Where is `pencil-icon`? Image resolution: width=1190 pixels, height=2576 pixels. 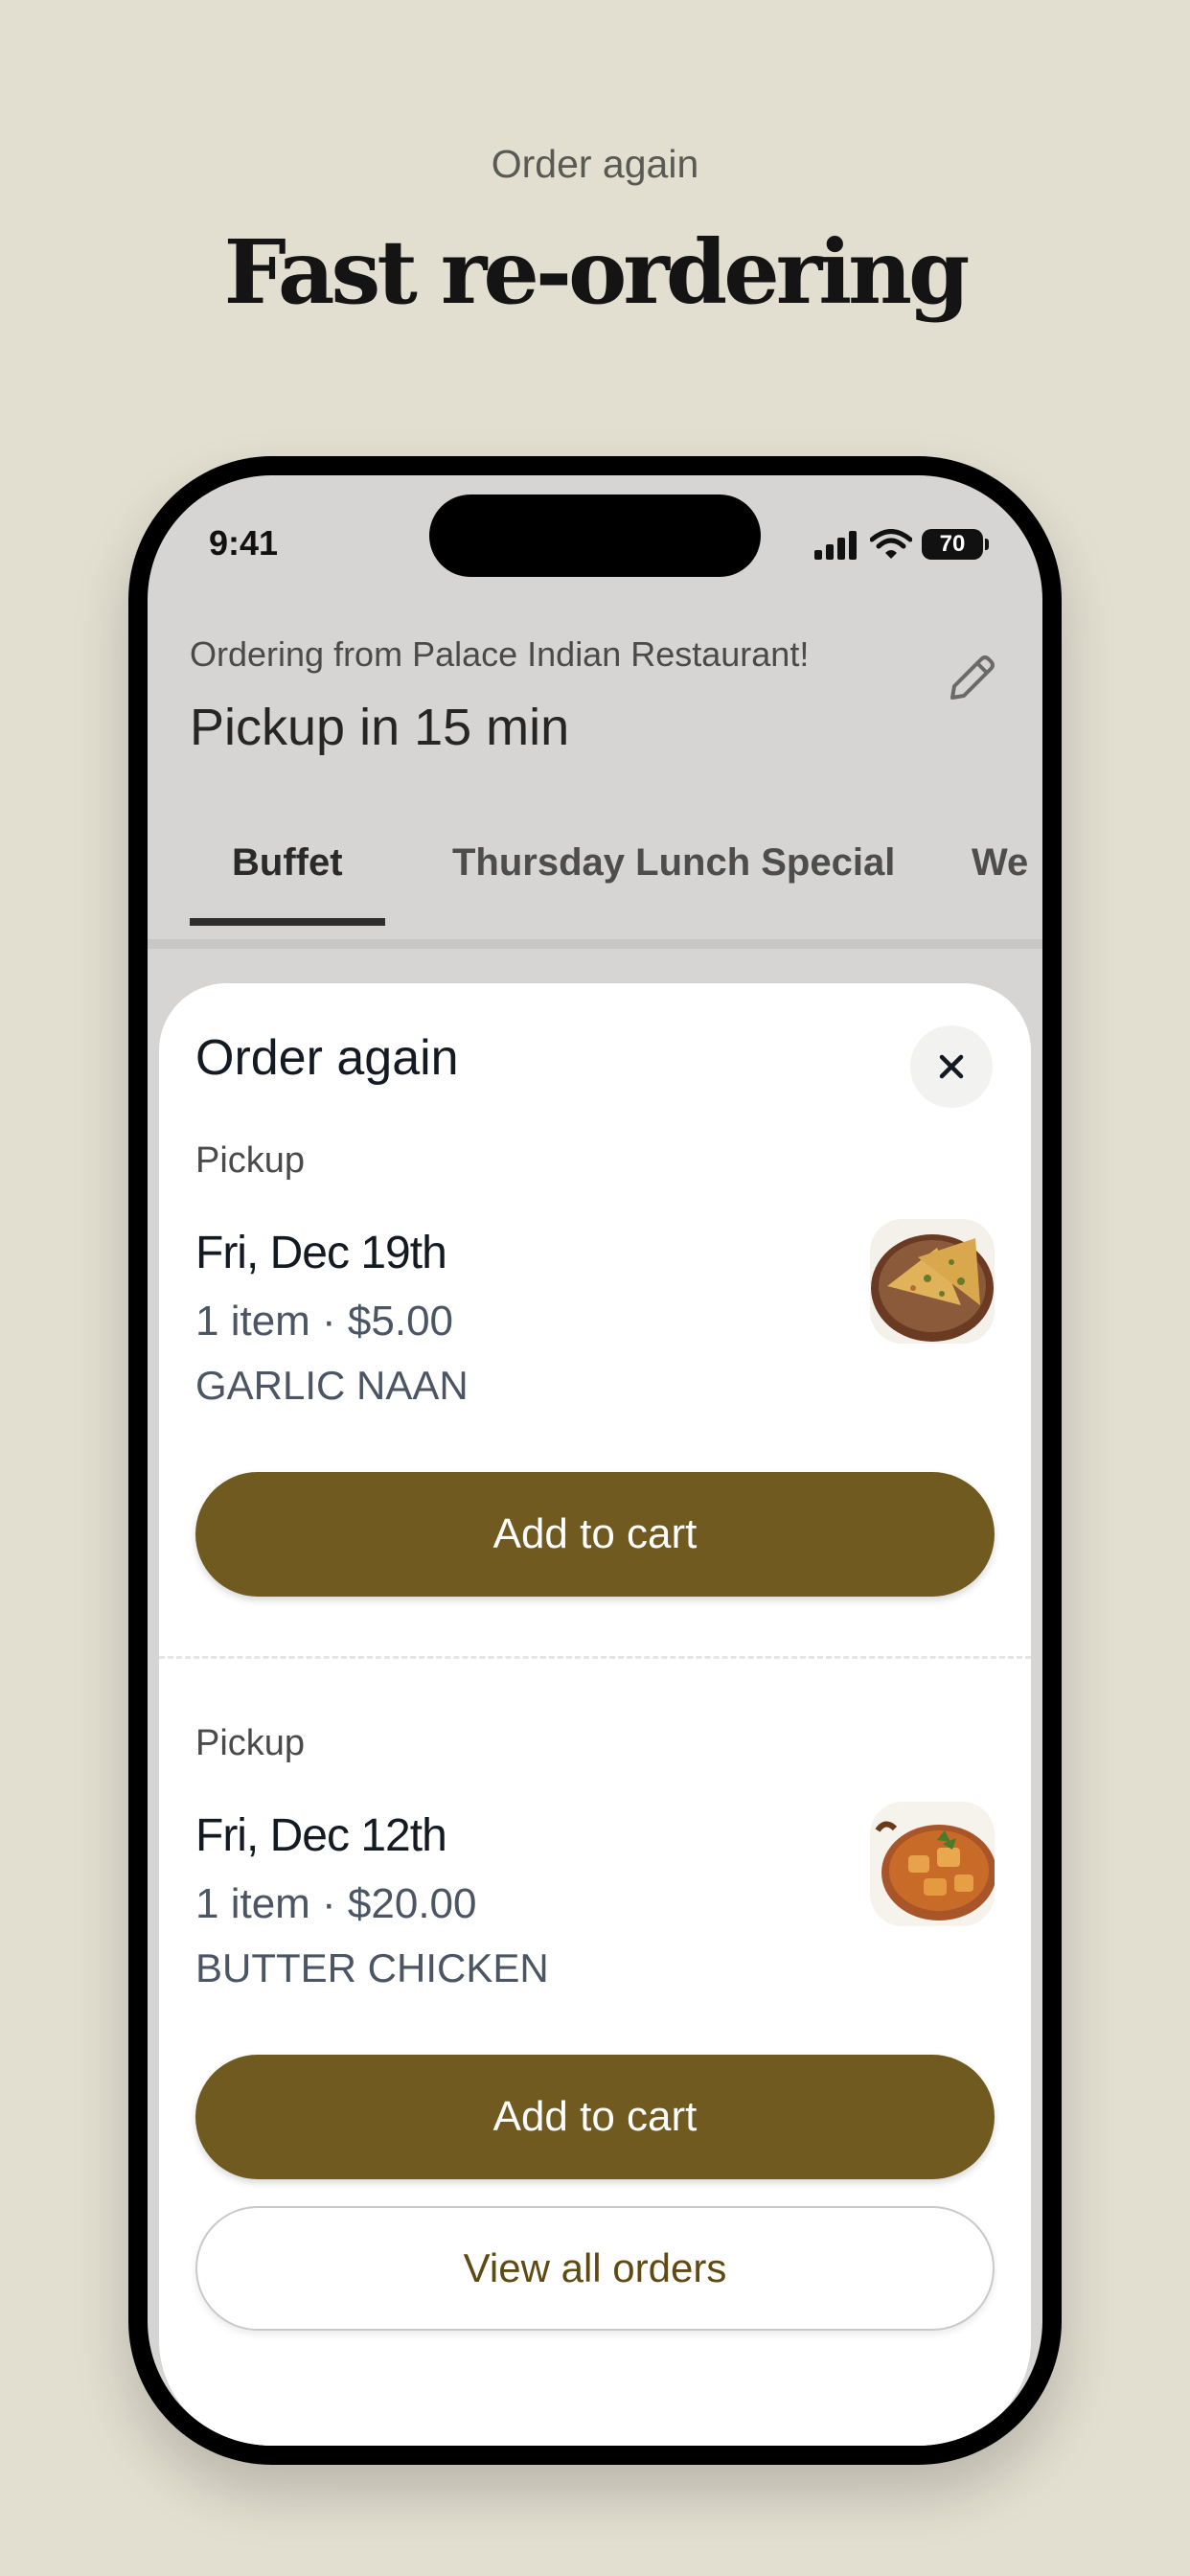 pencil-icon is located at coordinates (973, 678).